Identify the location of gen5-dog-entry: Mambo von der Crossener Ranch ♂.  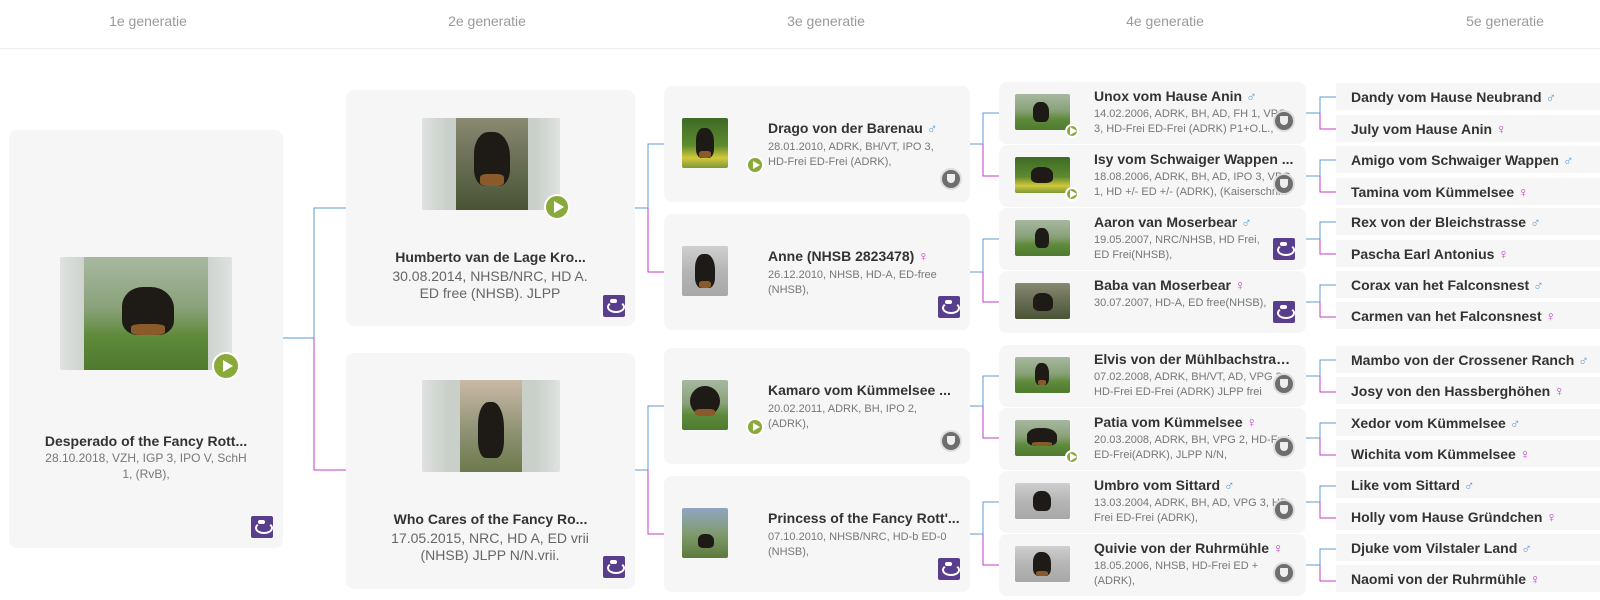
(1468, 360).